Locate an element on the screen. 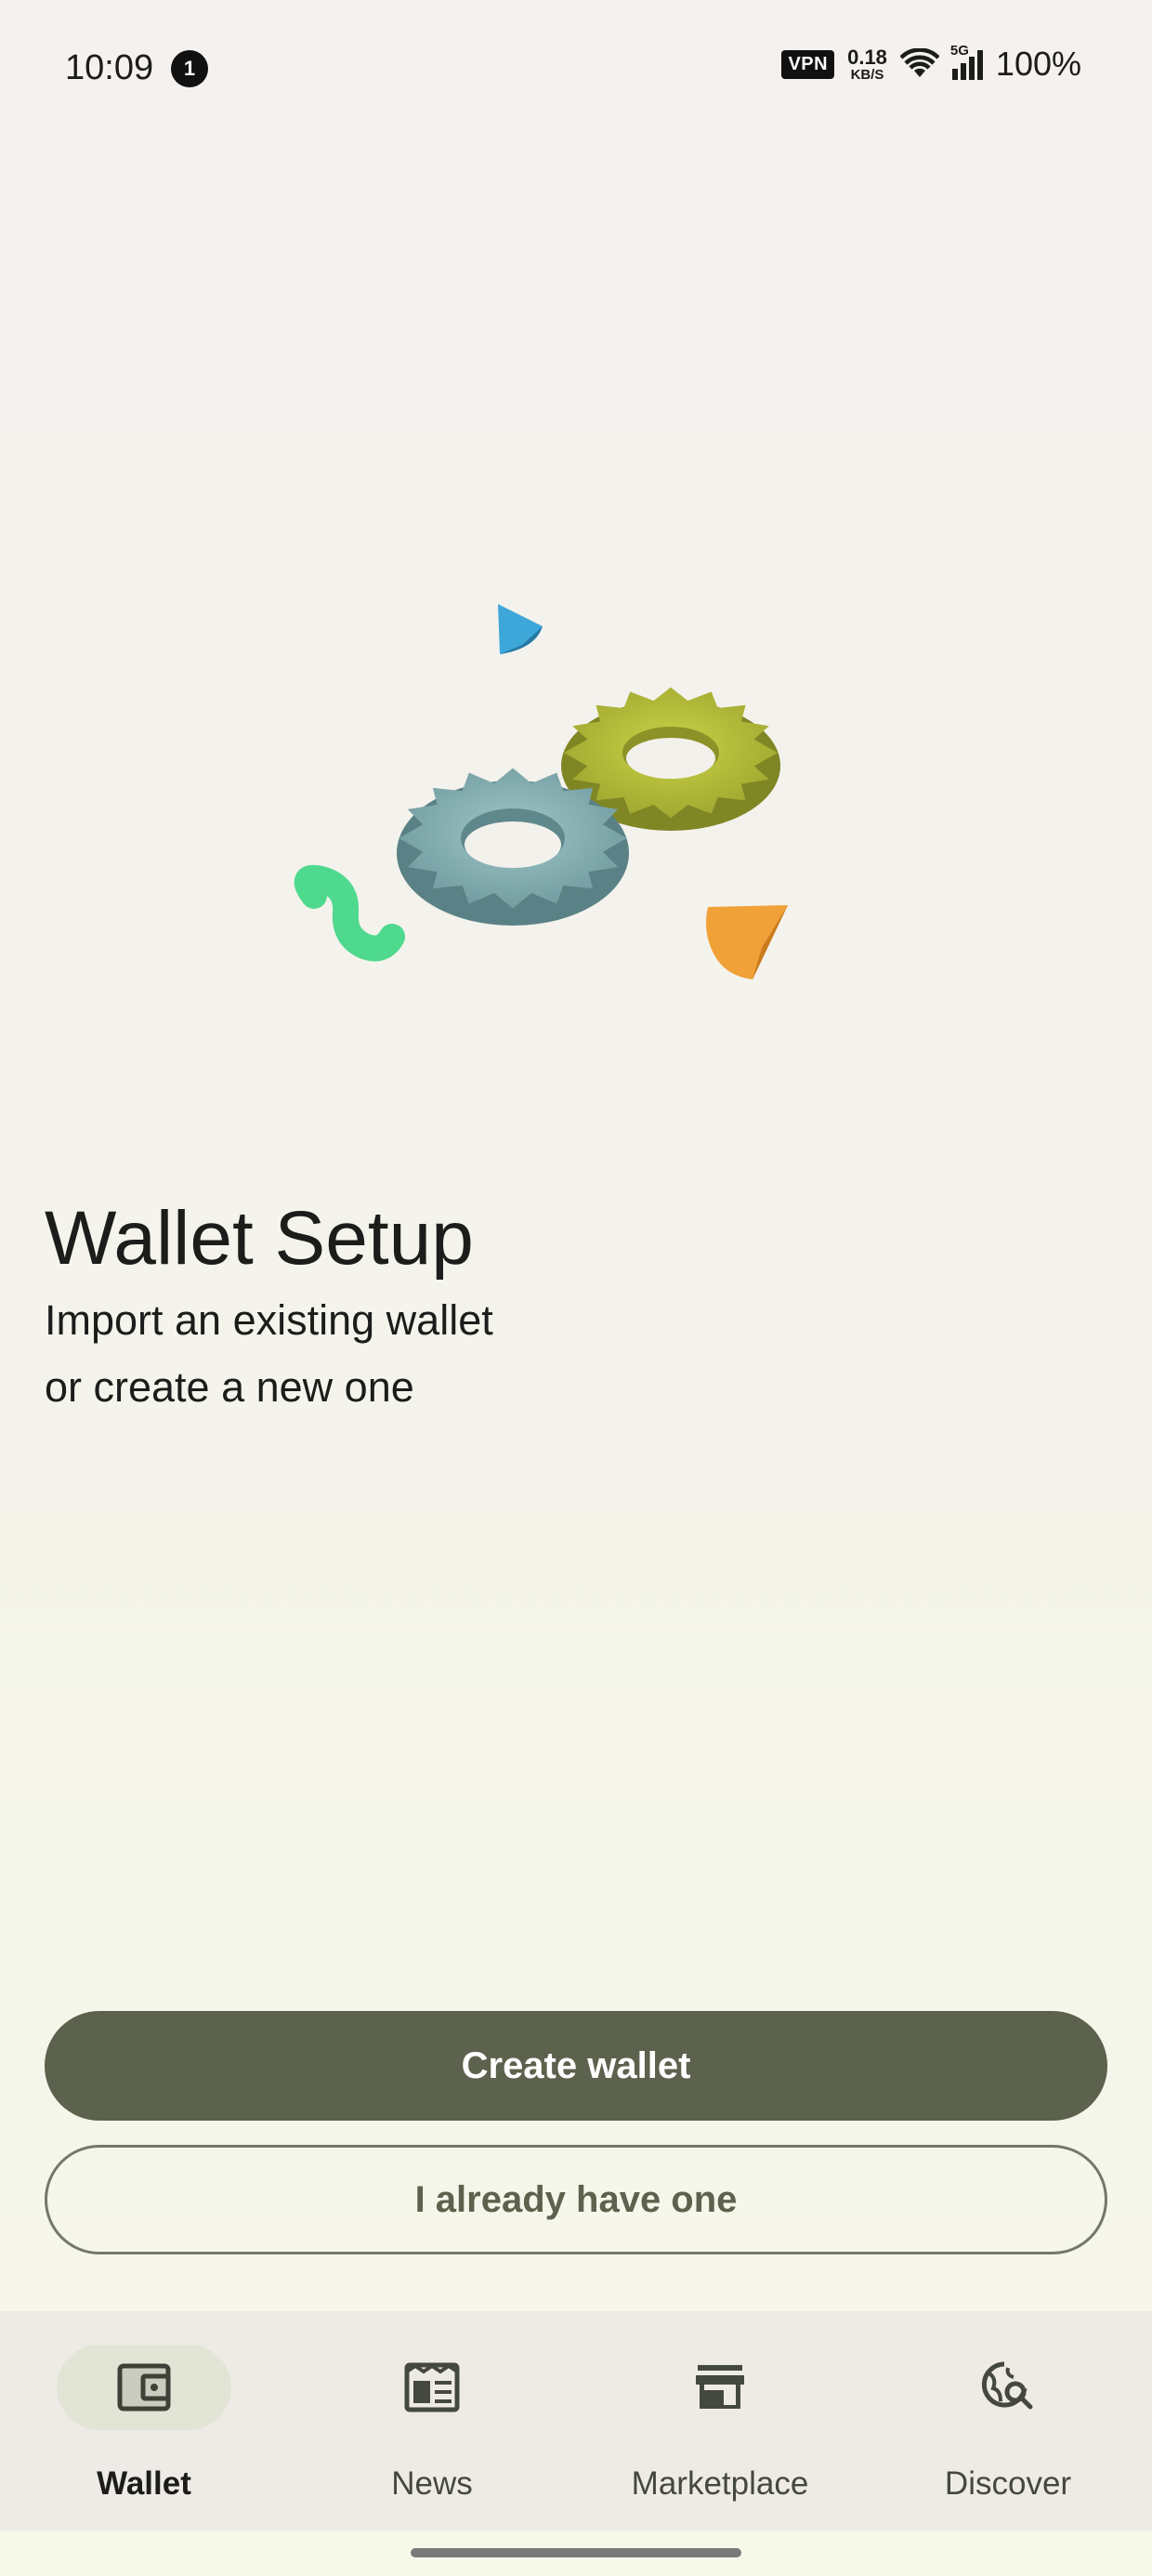 This screenshot has height=2576, width=1152. active-indicator is located at coordinates (144, 2387).